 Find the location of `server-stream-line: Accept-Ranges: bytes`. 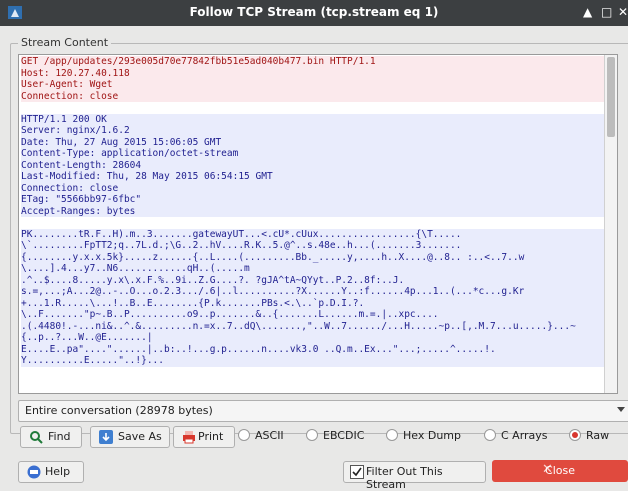

server-stream-line: Accept-Ranges: bytes is located at coordinates (318, 211).